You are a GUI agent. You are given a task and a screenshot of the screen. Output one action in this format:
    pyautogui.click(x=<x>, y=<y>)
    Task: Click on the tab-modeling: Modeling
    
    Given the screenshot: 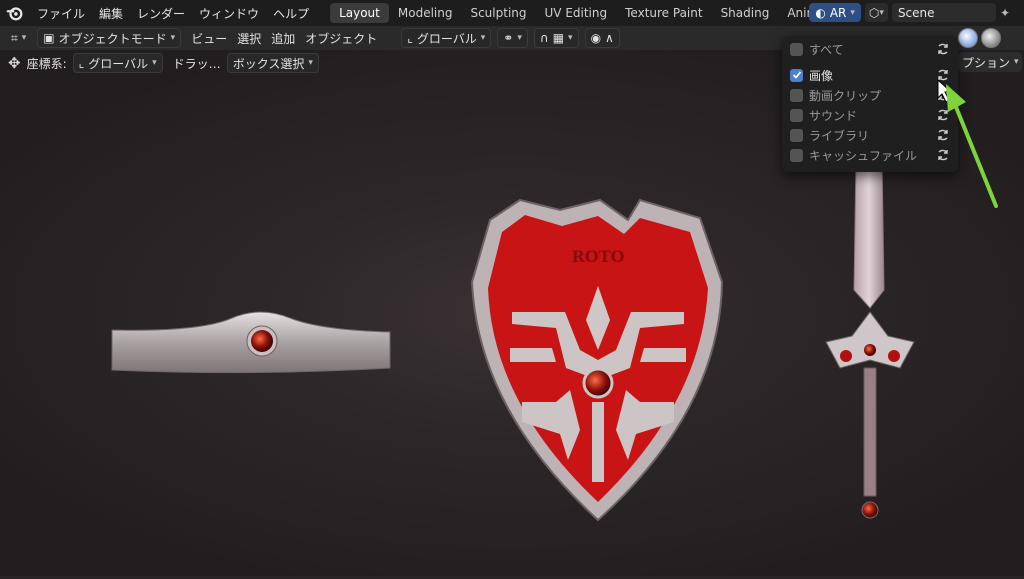 What is the action you would take?
    pyautogui.click(x=425, y=13)
    